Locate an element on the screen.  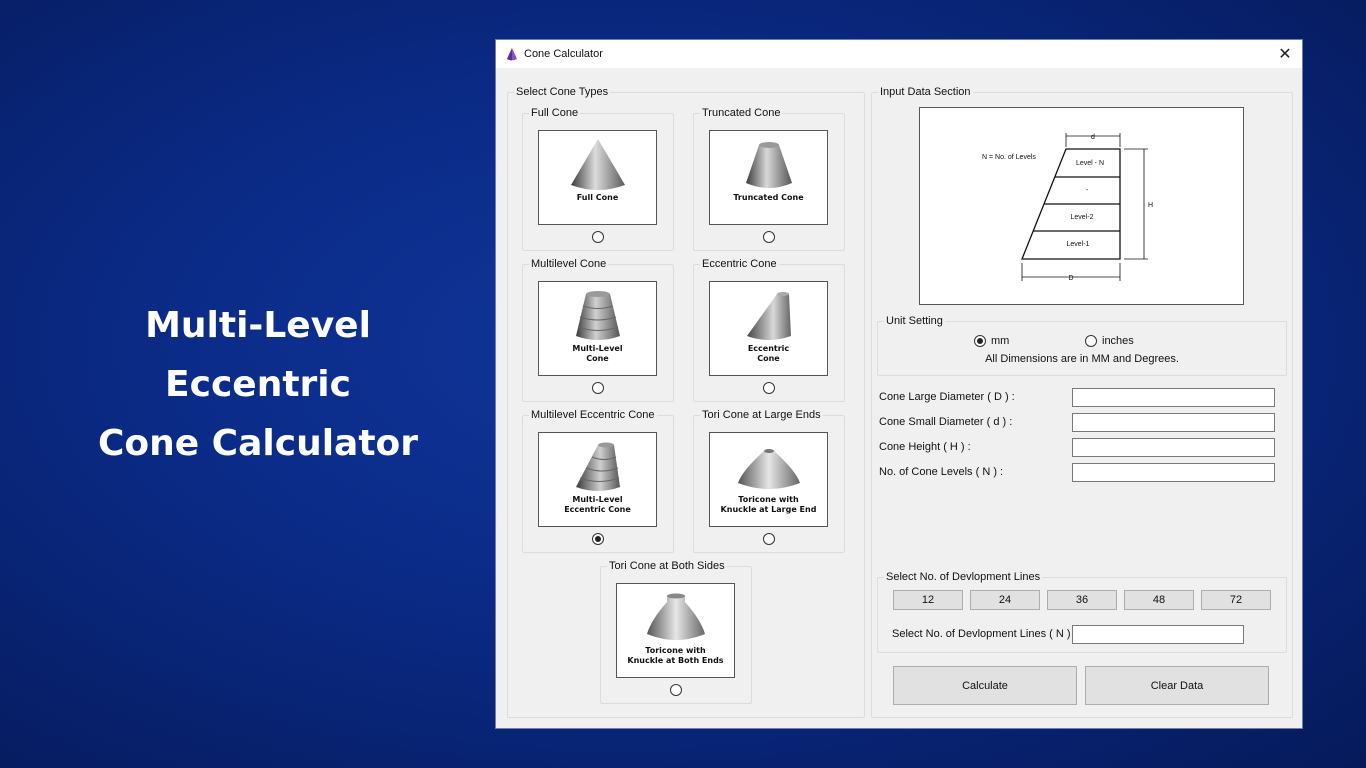
hero-line-2: Eccentric is located at coordinates (258, 384).